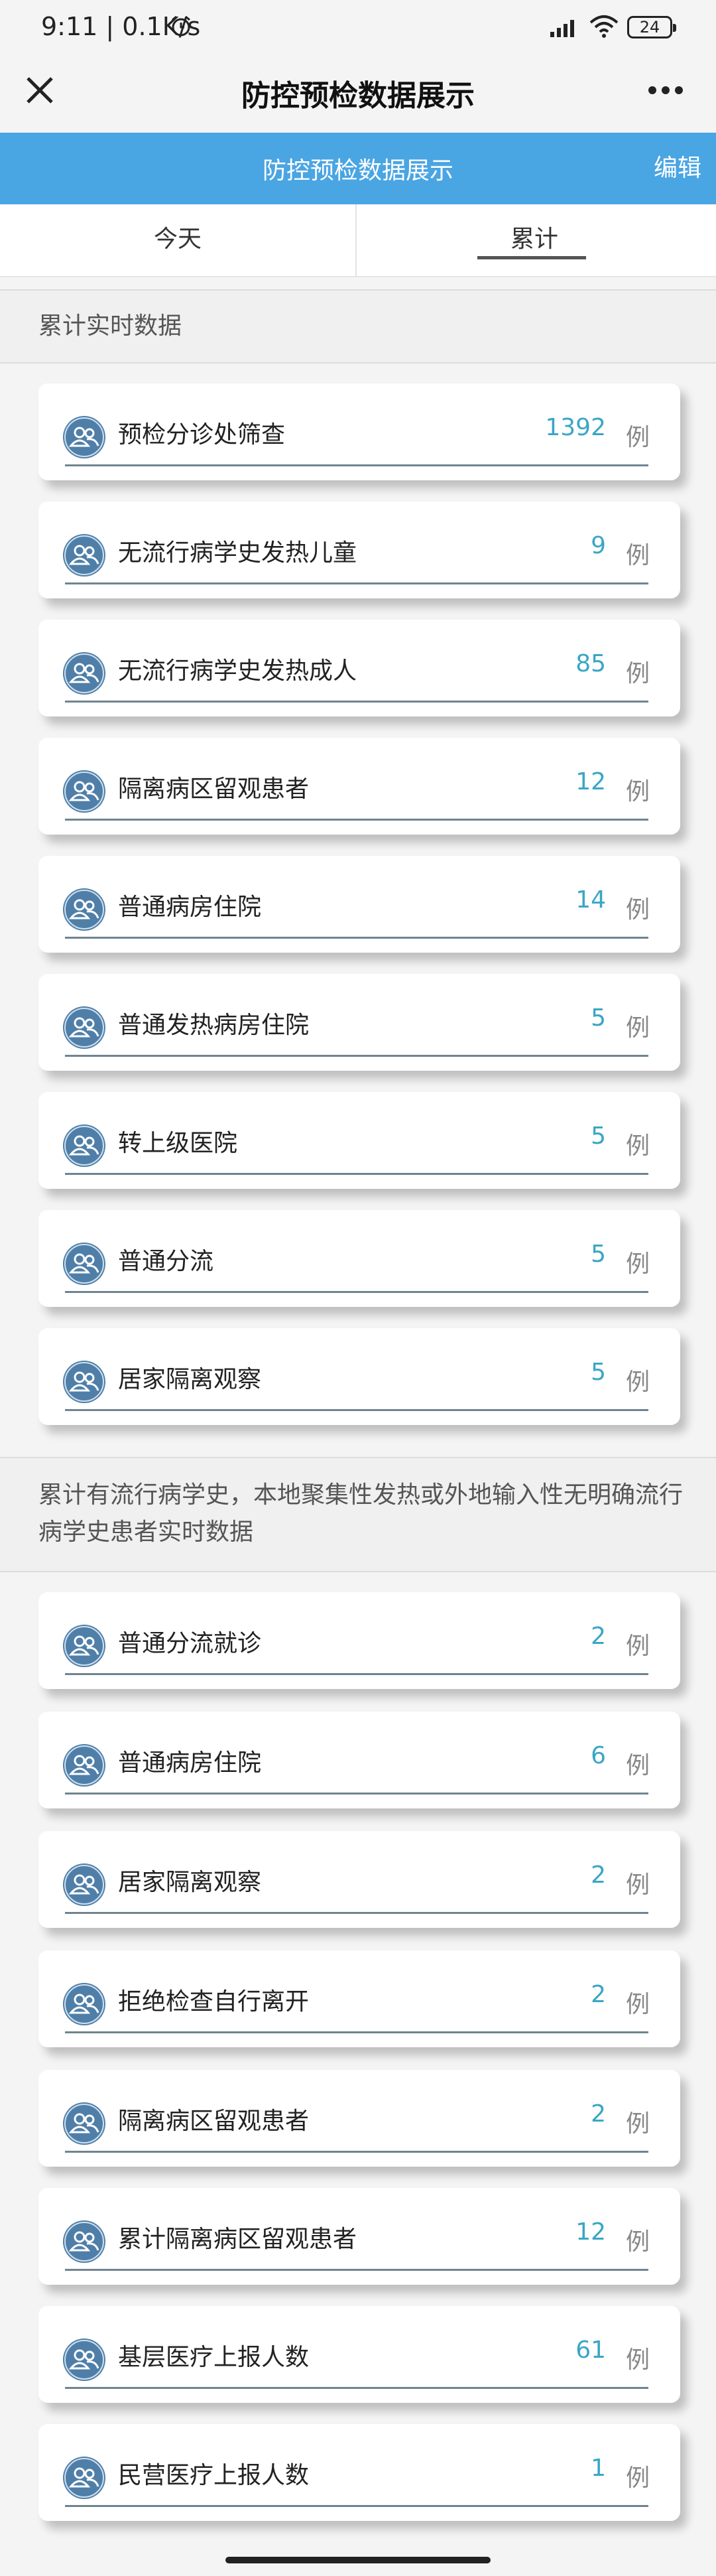 The image size is (716, 2576). I want to click on list-item: 普通病房住院 14 例, so click(359, 904).